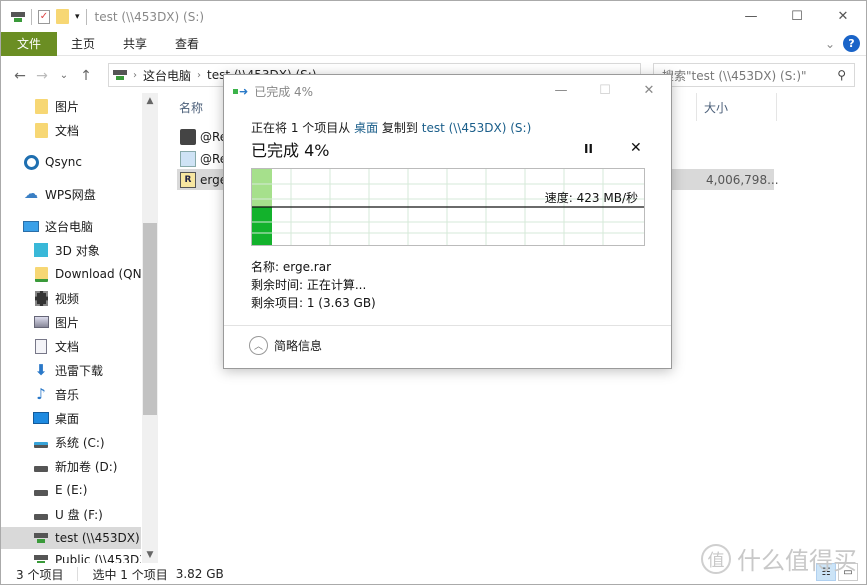 This screenshot has height=585, width=867. What do you see at coordinates (71, 370) in the screenshot?
I see `sidebar-item: ⬇ 迅雷下载` at bounding box center [71, 370].